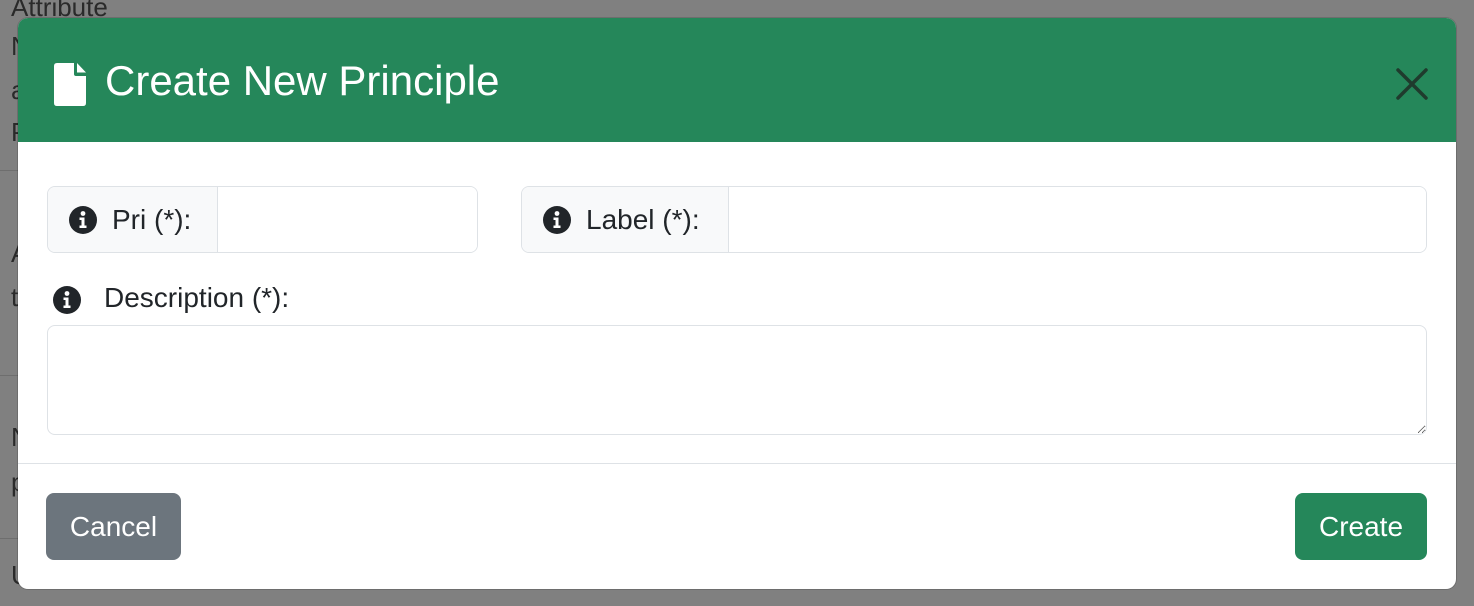 Image resolution: width=1474 pixels, height=606 pixels. What do you see at coordinates (1361, 526) in the screenshot?
I see `create-button: Create` at bounding box center [1361, 526].